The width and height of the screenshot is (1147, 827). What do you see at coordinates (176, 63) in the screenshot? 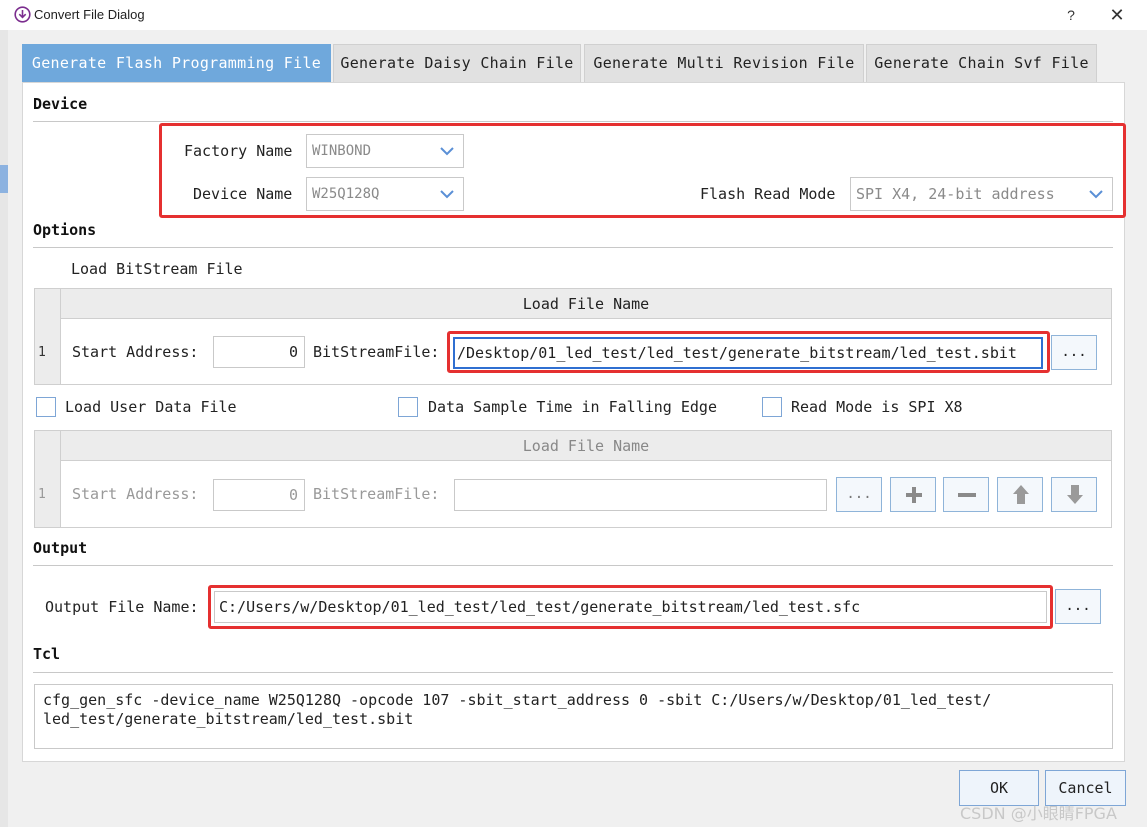
I see `tab-generate-flash-programming-file: Generate Flash Programming File` at bounding box center [176, 63].